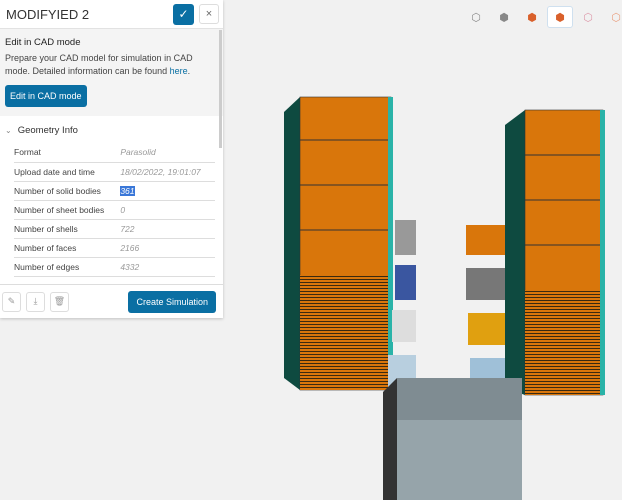 The height and width of the screenshot is (500, 622). Describe the element at coordinates (612, 17) in the screenshot. I see `view-cube-wire-icon: ⬡` at that location.